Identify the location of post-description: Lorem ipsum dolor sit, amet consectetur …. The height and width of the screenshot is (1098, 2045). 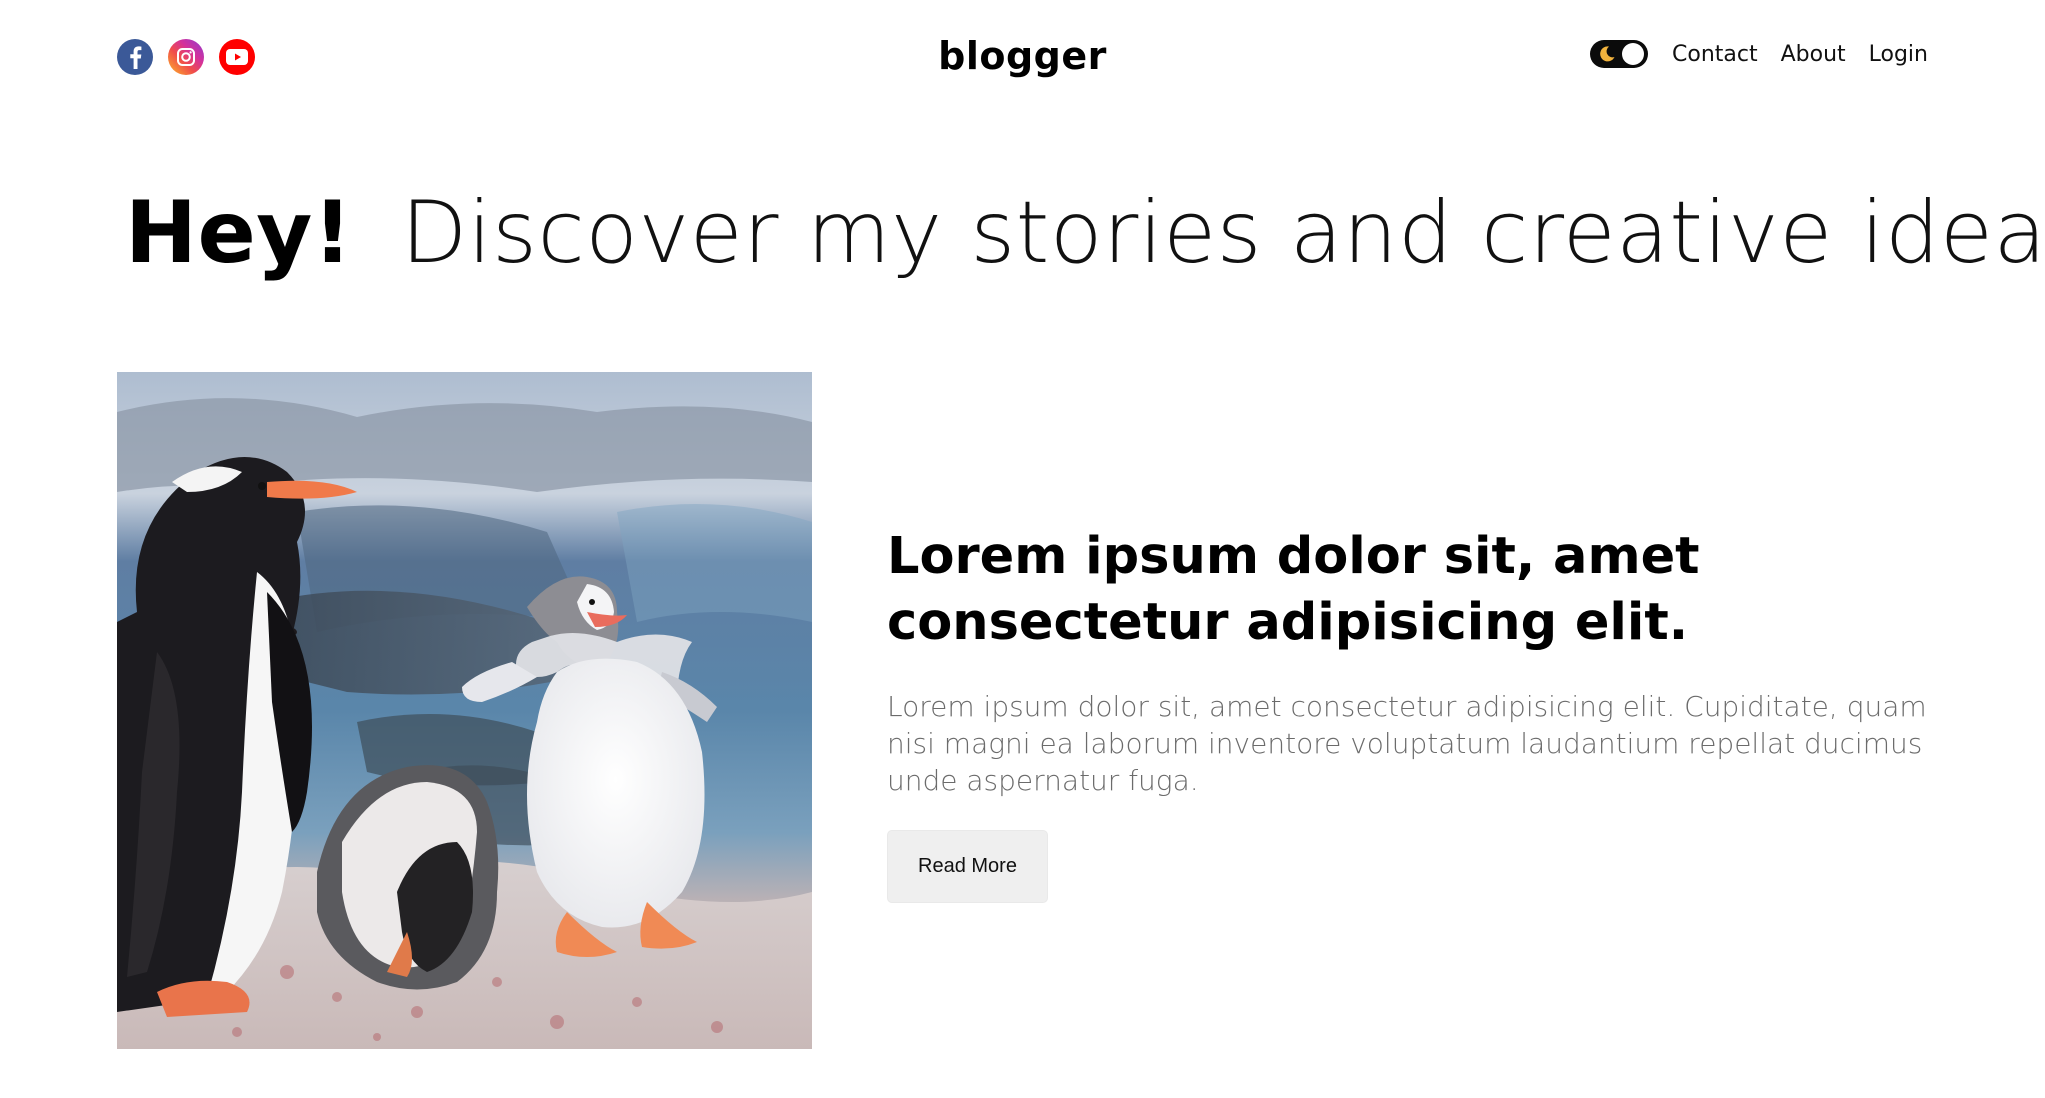
(1407, 743).